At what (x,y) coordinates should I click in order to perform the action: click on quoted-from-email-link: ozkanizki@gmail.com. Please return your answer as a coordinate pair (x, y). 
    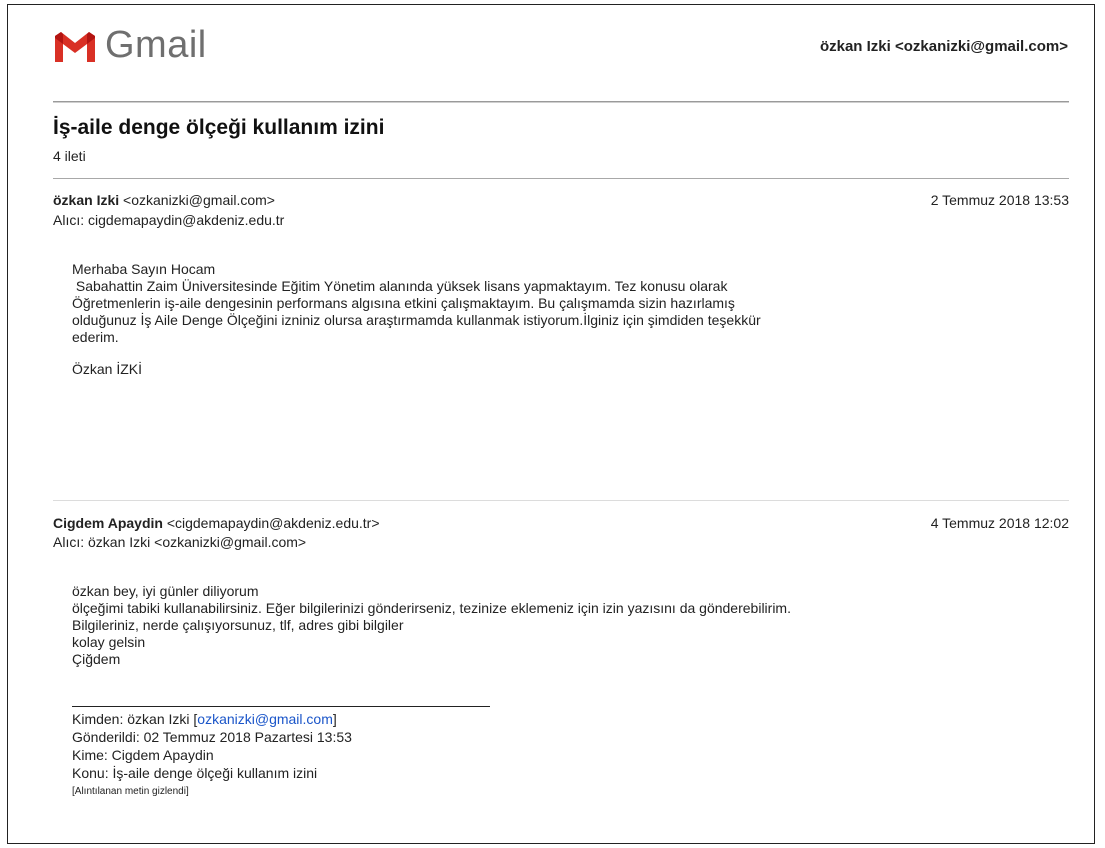
    Looking at the image, I should click on (265, 719).